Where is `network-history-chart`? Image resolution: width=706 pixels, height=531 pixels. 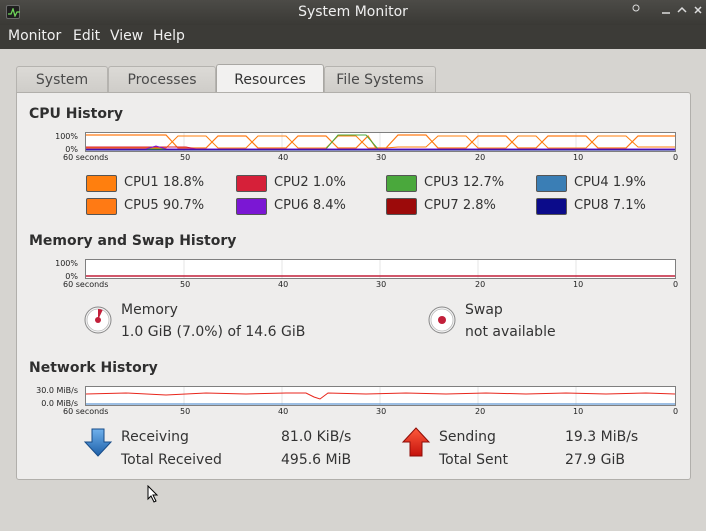
network-history-chart is located at coordinates (380, 396).